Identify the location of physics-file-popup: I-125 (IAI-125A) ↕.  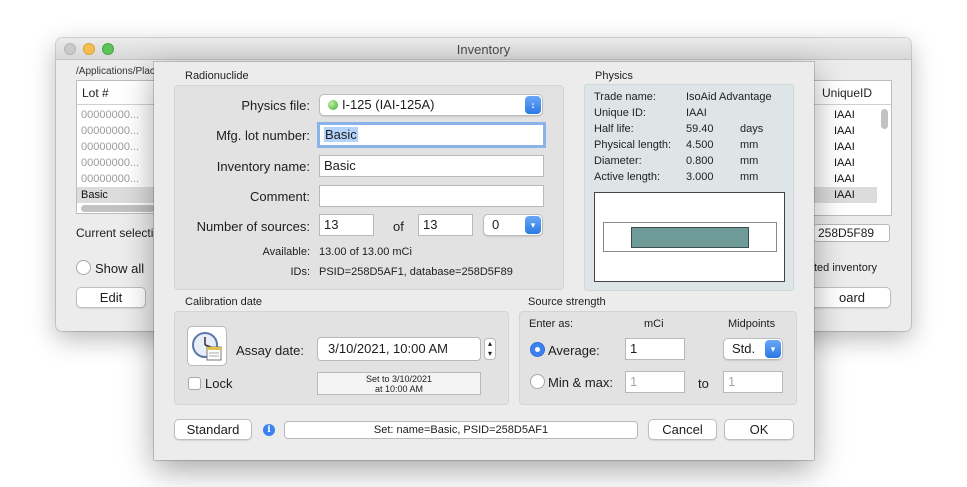
(431, 105).